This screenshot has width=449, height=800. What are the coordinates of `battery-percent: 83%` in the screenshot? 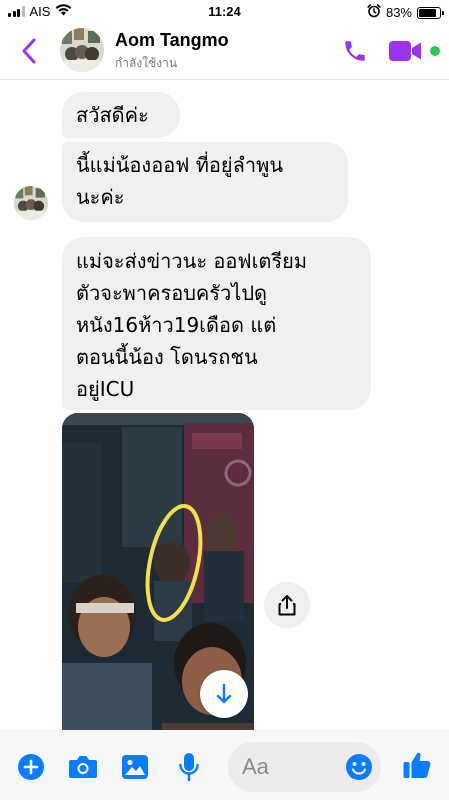 It's located at (398, 12).